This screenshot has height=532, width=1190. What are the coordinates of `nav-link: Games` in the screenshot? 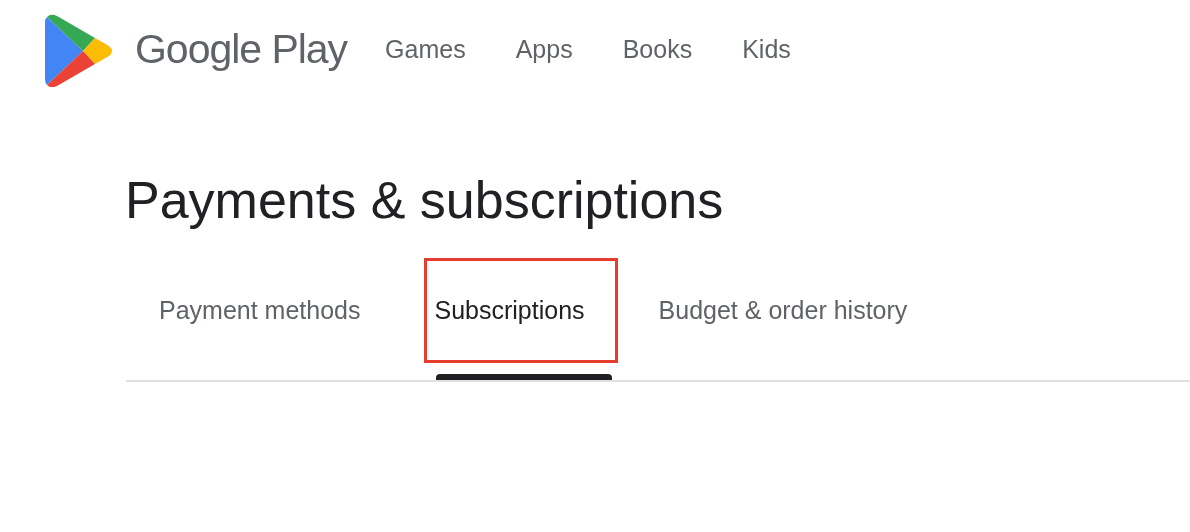 It's located at (425, 50).